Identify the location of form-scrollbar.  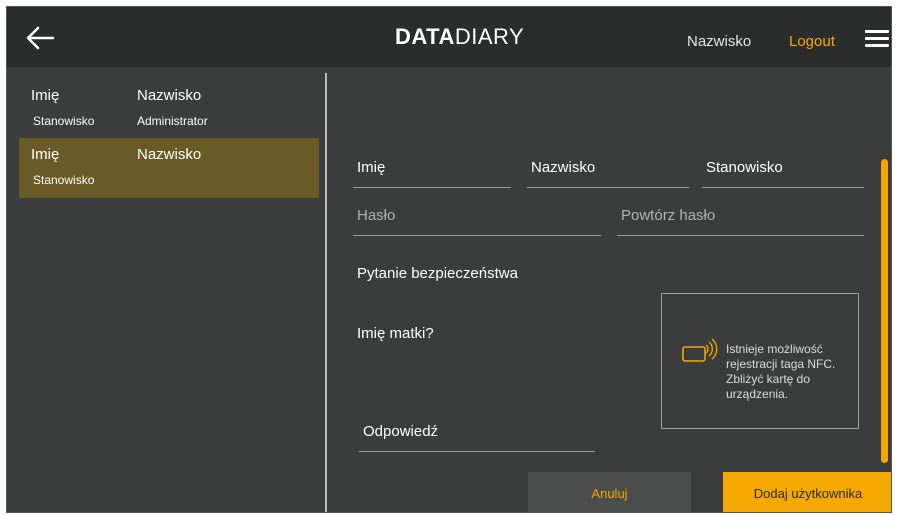
(884, 311).